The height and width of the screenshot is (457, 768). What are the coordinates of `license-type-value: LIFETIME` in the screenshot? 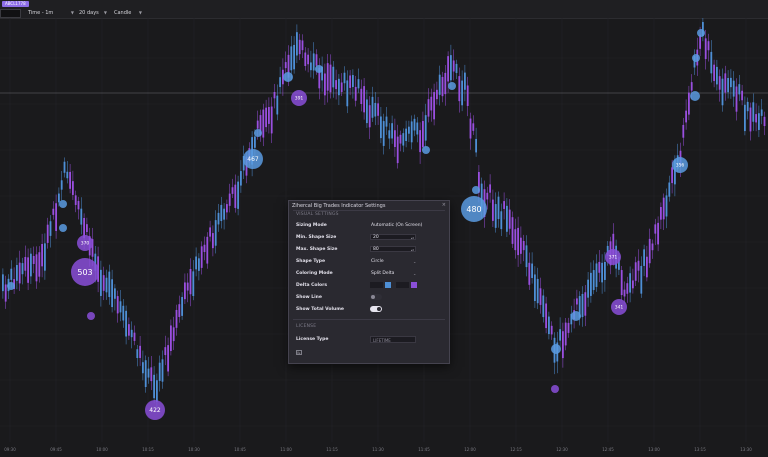 It's located at (382, 340).